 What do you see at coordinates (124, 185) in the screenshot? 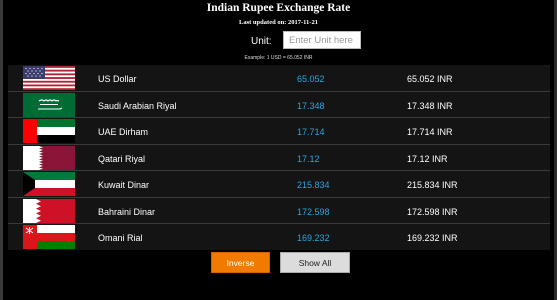
I see `currency-name: Kuwait Dinar` at bounding box center [124, 185].